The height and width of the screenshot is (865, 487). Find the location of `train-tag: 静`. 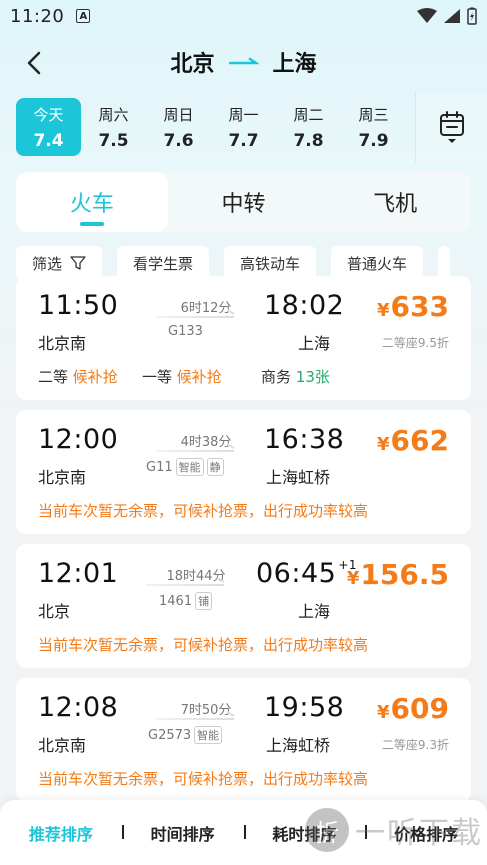

train-tag: 静 is located at coordinates (215, 467).